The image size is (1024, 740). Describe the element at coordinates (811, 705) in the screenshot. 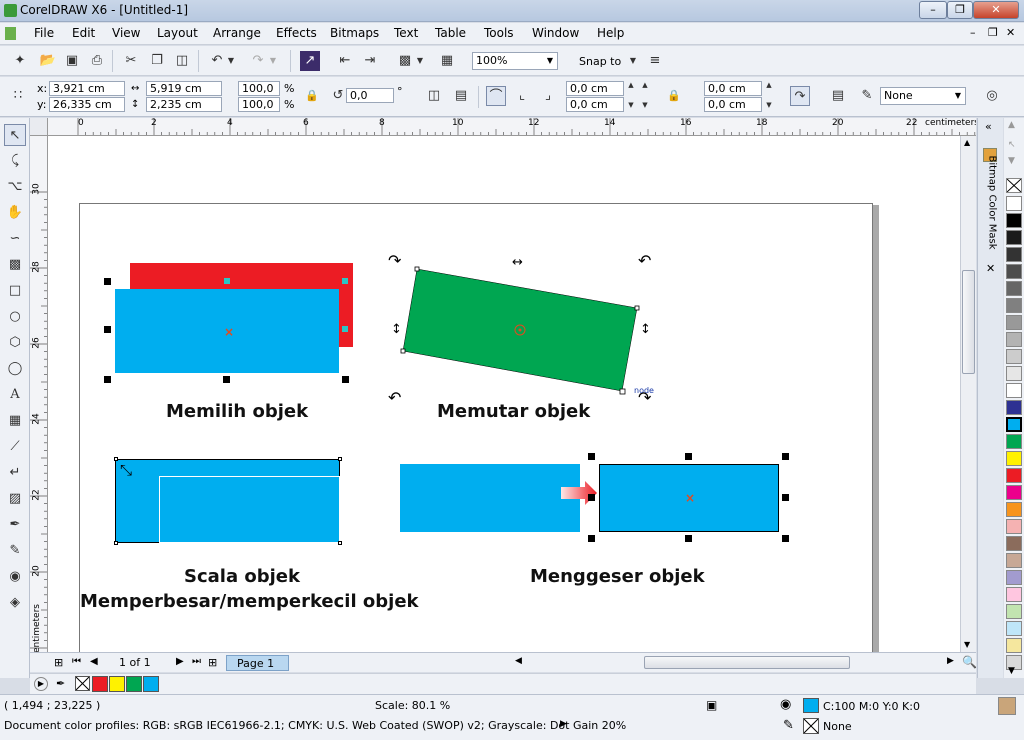

I see `fill-color-swatch` at that location.